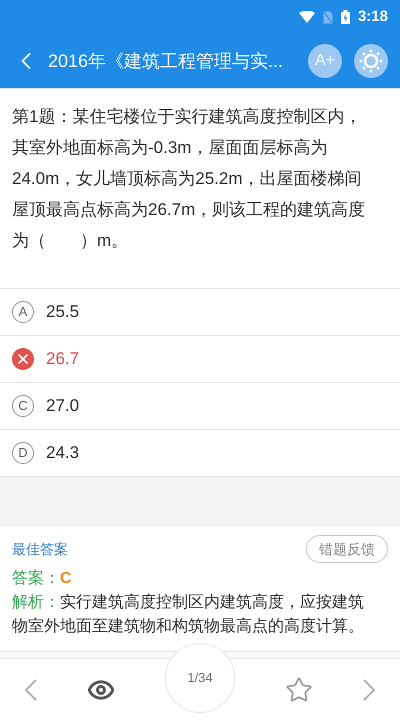 The width and height of the screenshot is (400, 720). I want to click on answer-value: C, so click(66, 579).